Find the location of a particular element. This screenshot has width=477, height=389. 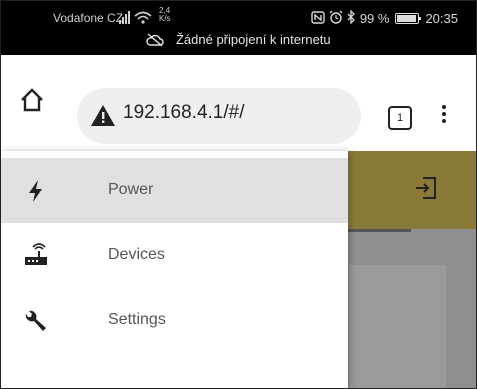

warning-icon is located at coordinates (103, 118).